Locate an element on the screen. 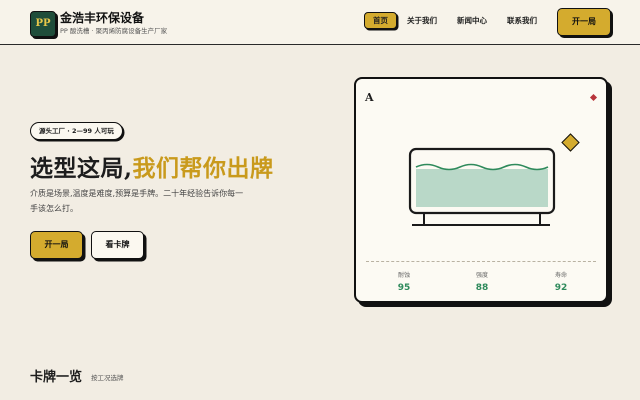 This screenshot has height=400, width=640. red-diamond-icon is located at coordinates (593, 97).